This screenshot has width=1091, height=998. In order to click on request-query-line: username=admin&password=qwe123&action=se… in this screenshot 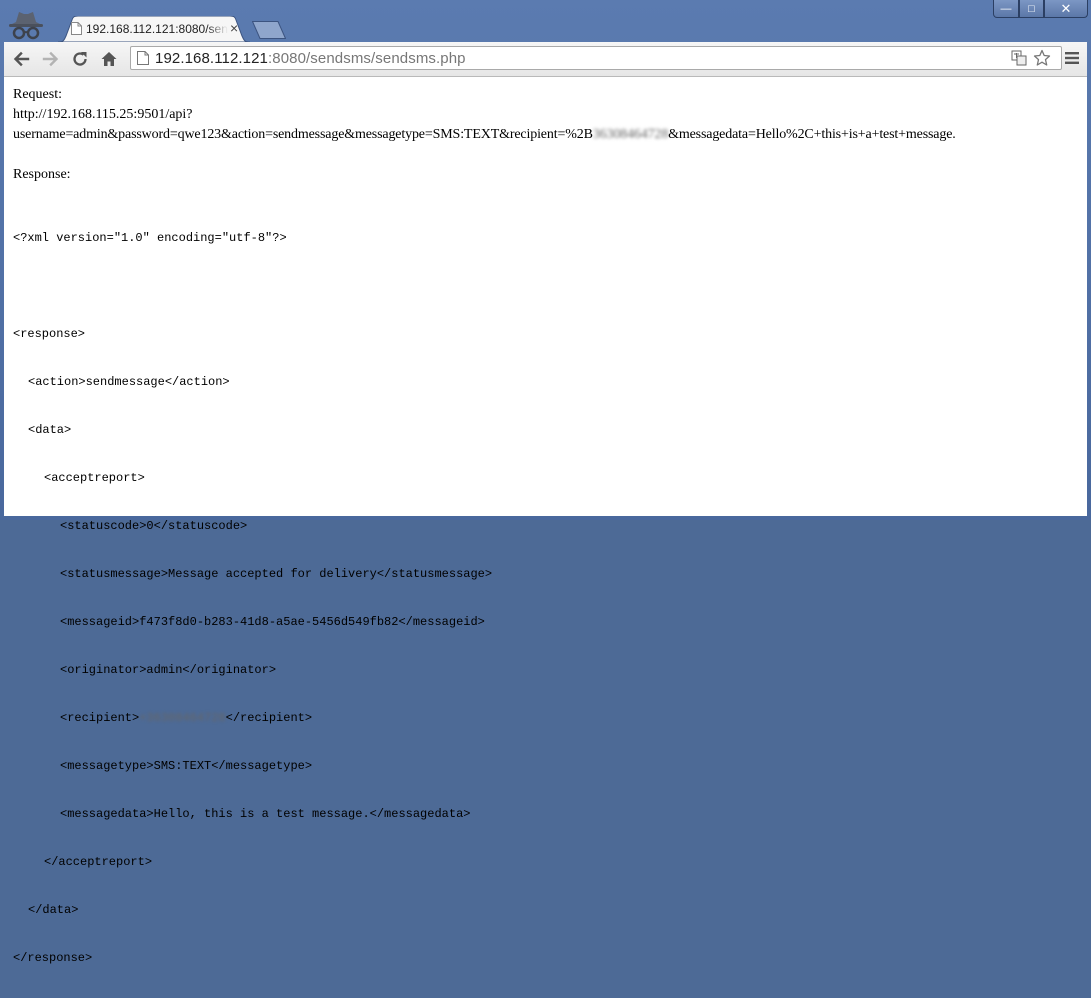, I will do `click(484, 135)`.